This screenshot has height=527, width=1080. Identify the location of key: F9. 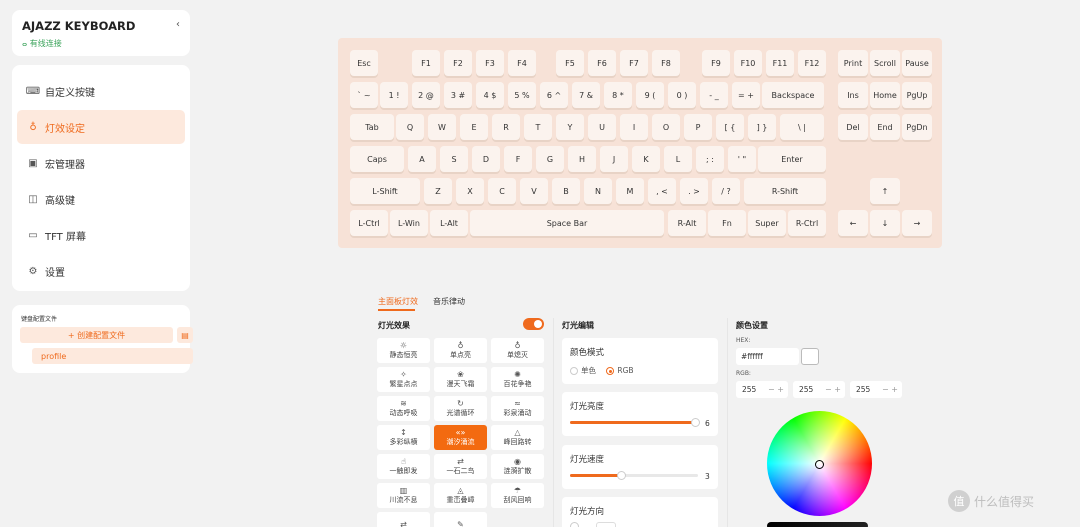
(716, 63).